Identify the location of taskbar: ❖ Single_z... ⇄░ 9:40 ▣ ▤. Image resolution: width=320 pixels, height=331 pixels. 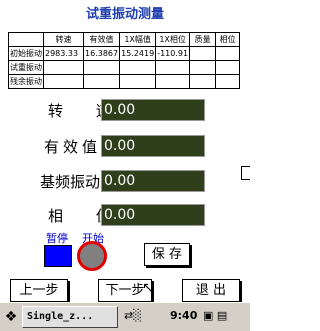
(125, 316).